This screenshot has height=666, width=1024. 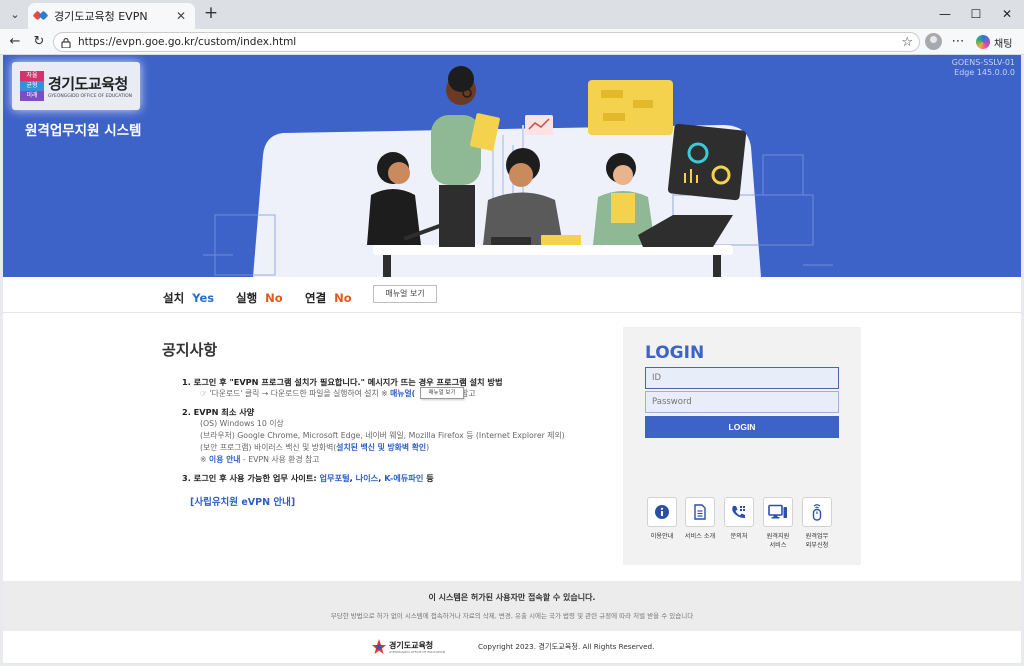 What do you see at coordinates (742, 402) in the screenshot?
I see `password-input` at bounding box center [742, 402].